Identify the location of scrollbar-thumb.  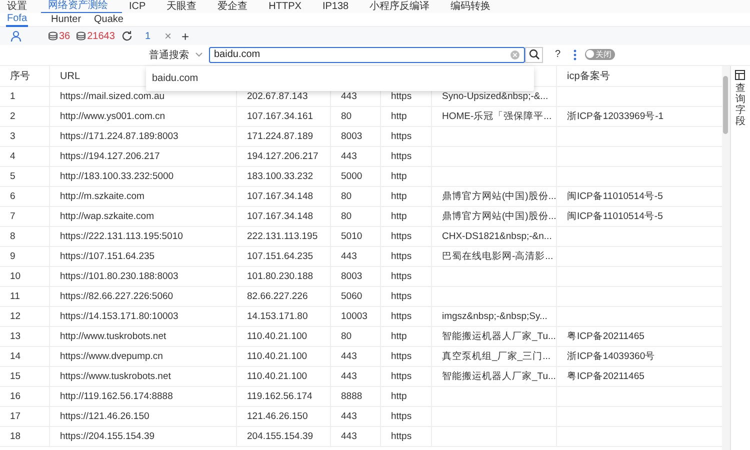
(725, 105).